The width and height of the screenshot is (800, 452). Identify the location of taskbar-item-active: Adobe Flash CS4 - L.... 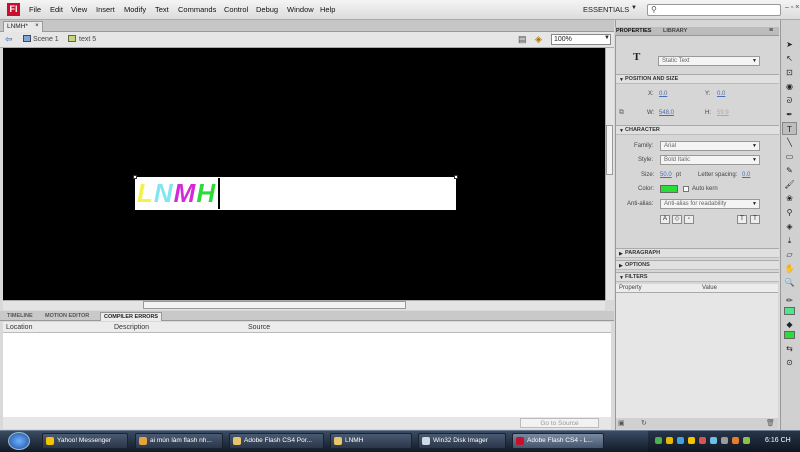
(558, 441).